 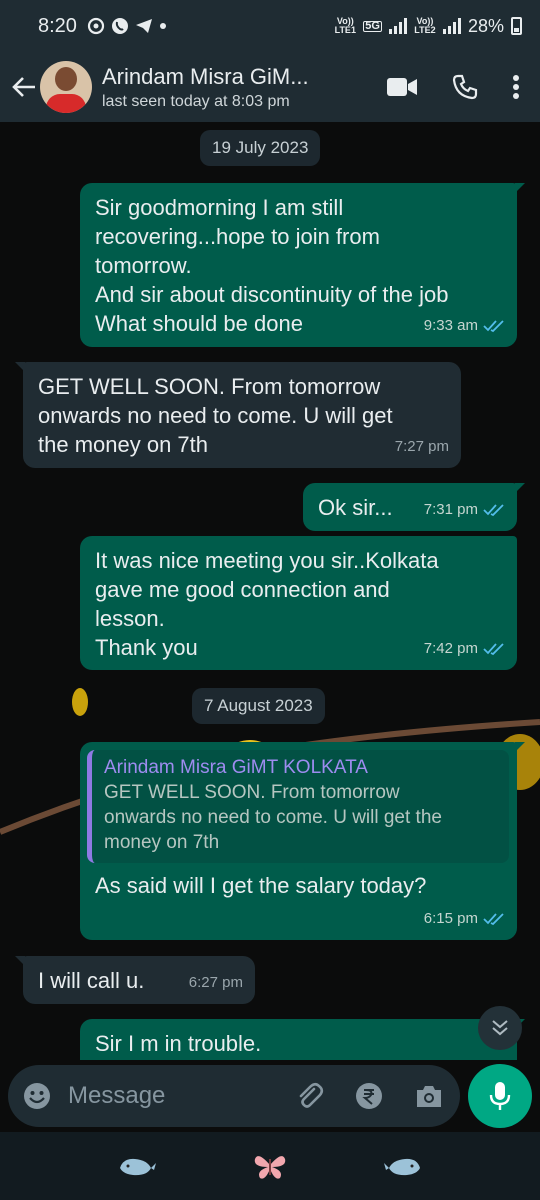 I want to click on scroll-down-button, so click(x=500, y=1028).